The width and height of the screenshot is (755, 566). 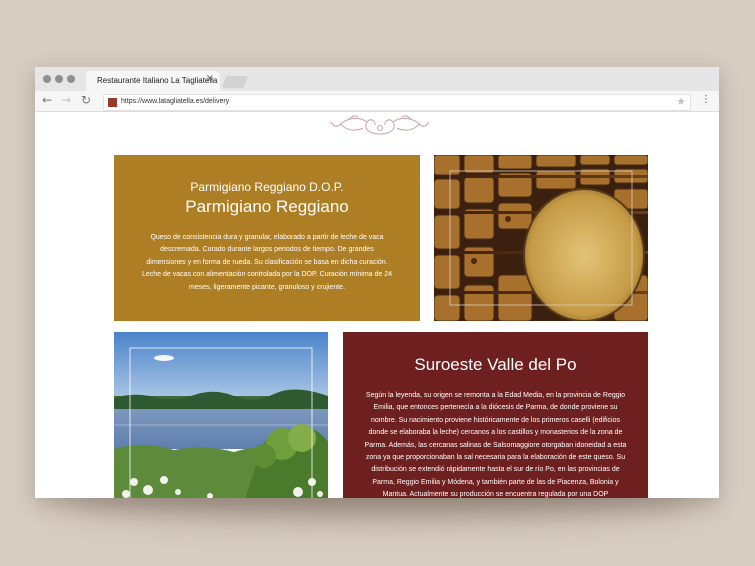 What do you see at coordinates (495, 364) in the screenshot?
I see `region-title: Suroeste Valle del Po` at bounding box center [495, 364].